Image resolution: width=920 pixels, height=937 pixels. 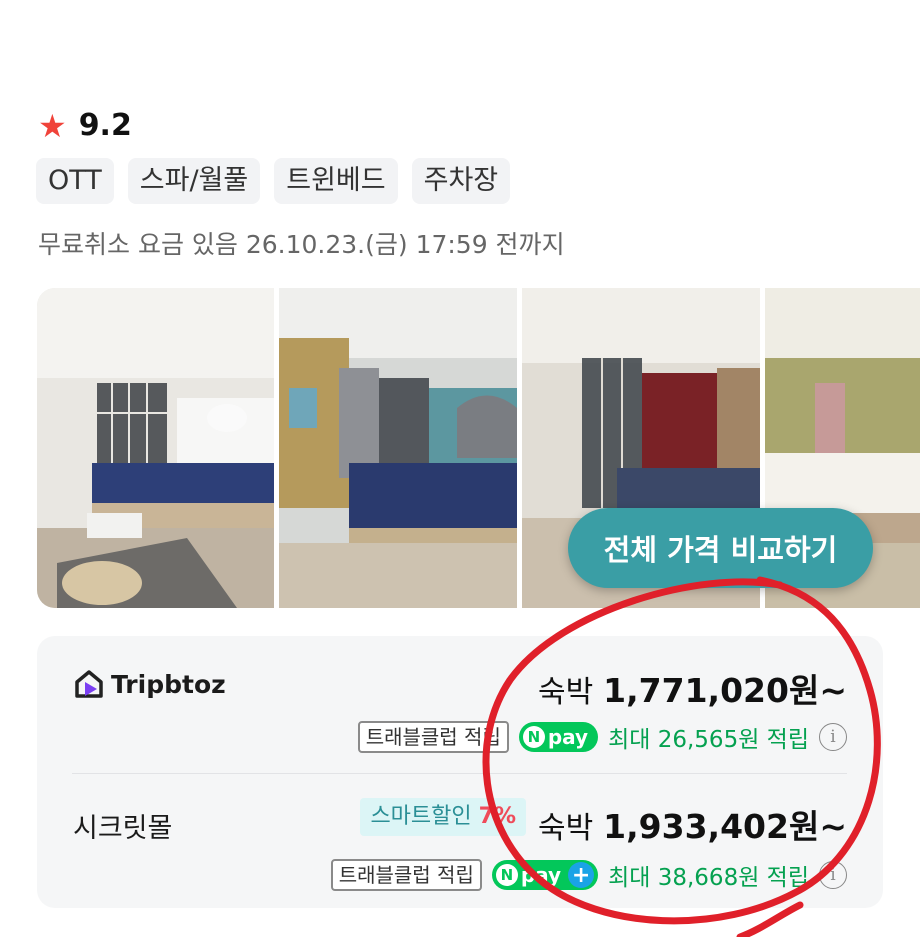 I want to click on offer-price: 숙박 1,771,020원~, so click(x=692, y=690).